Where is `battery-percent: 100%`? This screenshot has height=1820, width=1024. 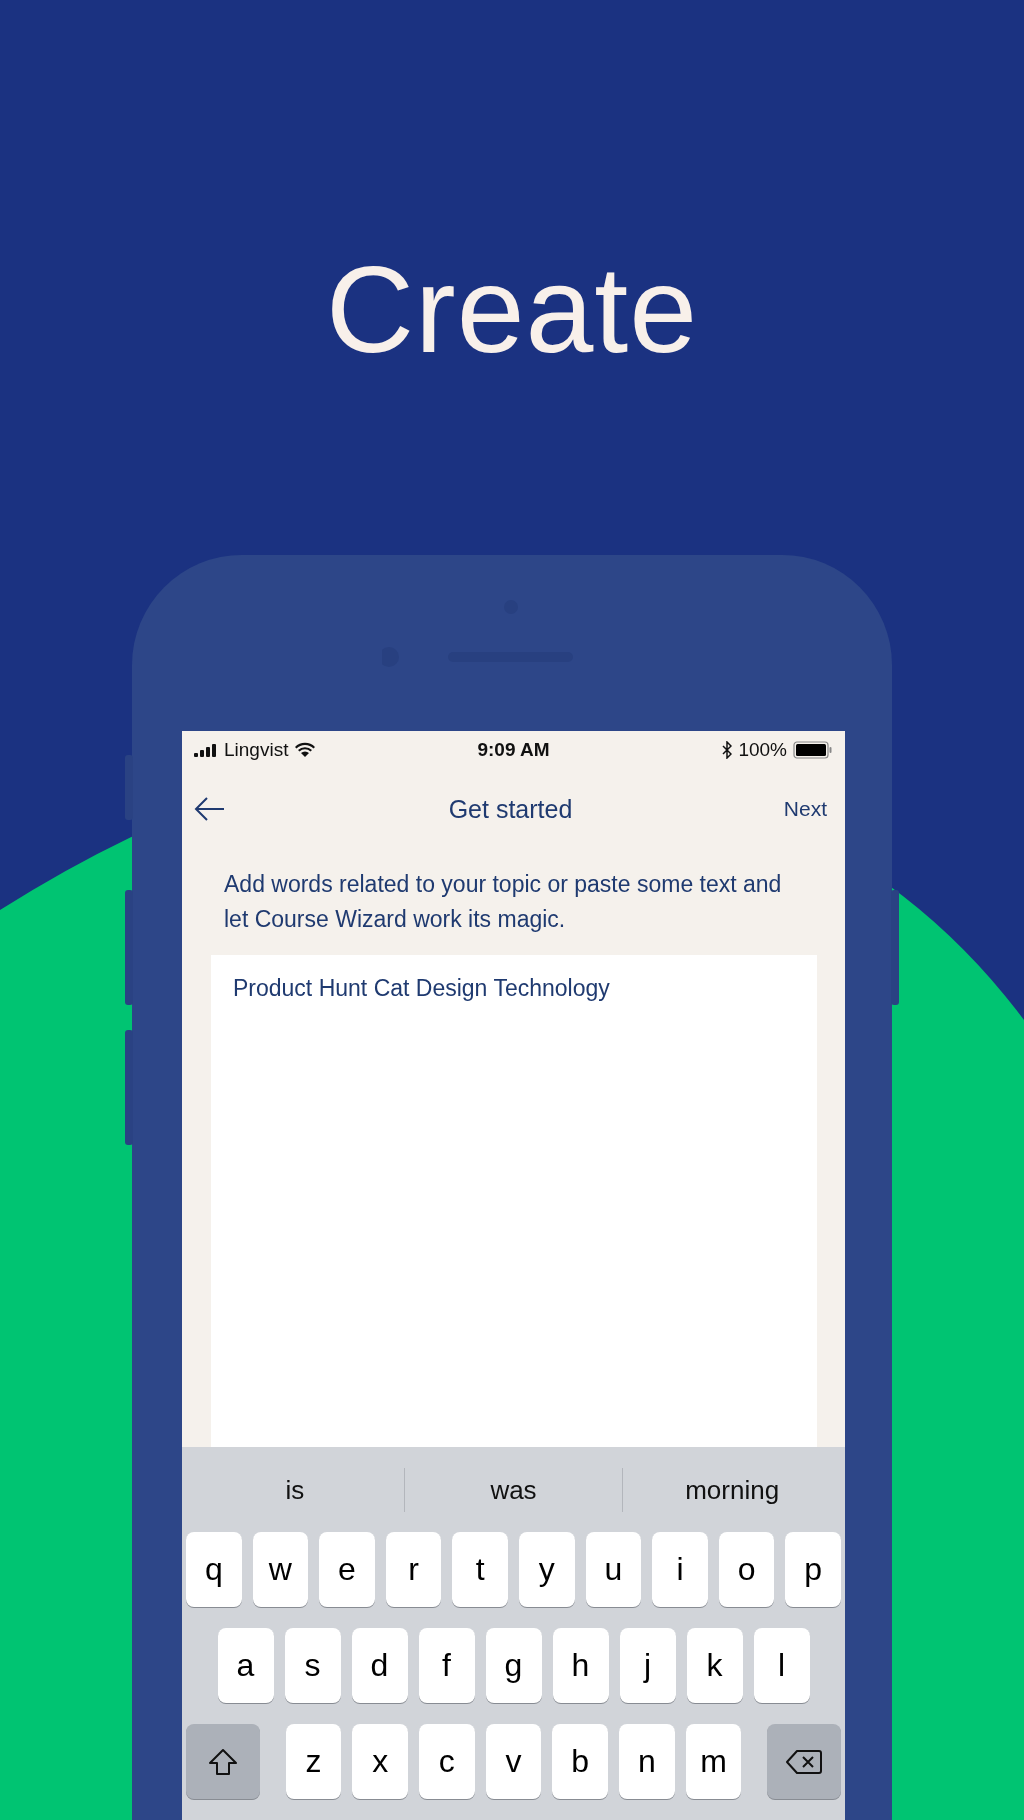 battery-percent: 100% is located at coordinates (762, 750).